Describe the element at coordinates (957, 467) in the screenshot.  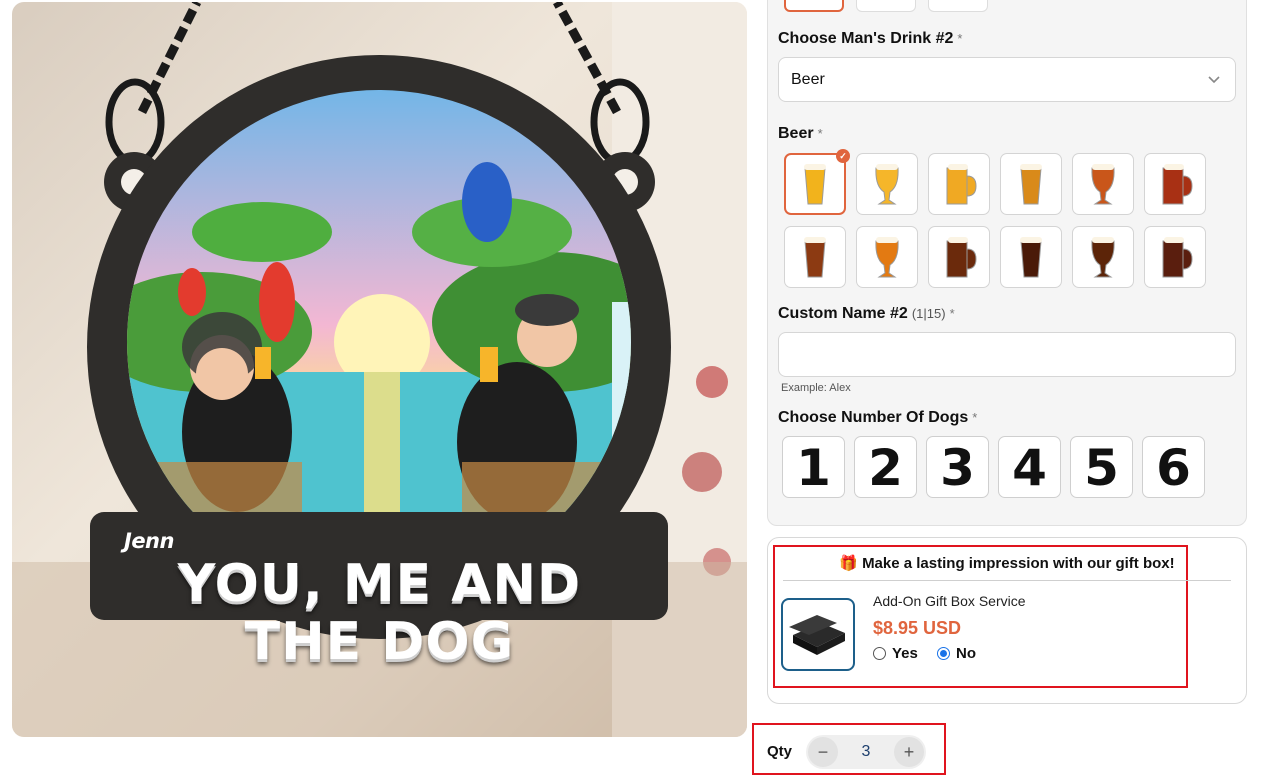
I see `dog-count-option-3: 3` at that location.